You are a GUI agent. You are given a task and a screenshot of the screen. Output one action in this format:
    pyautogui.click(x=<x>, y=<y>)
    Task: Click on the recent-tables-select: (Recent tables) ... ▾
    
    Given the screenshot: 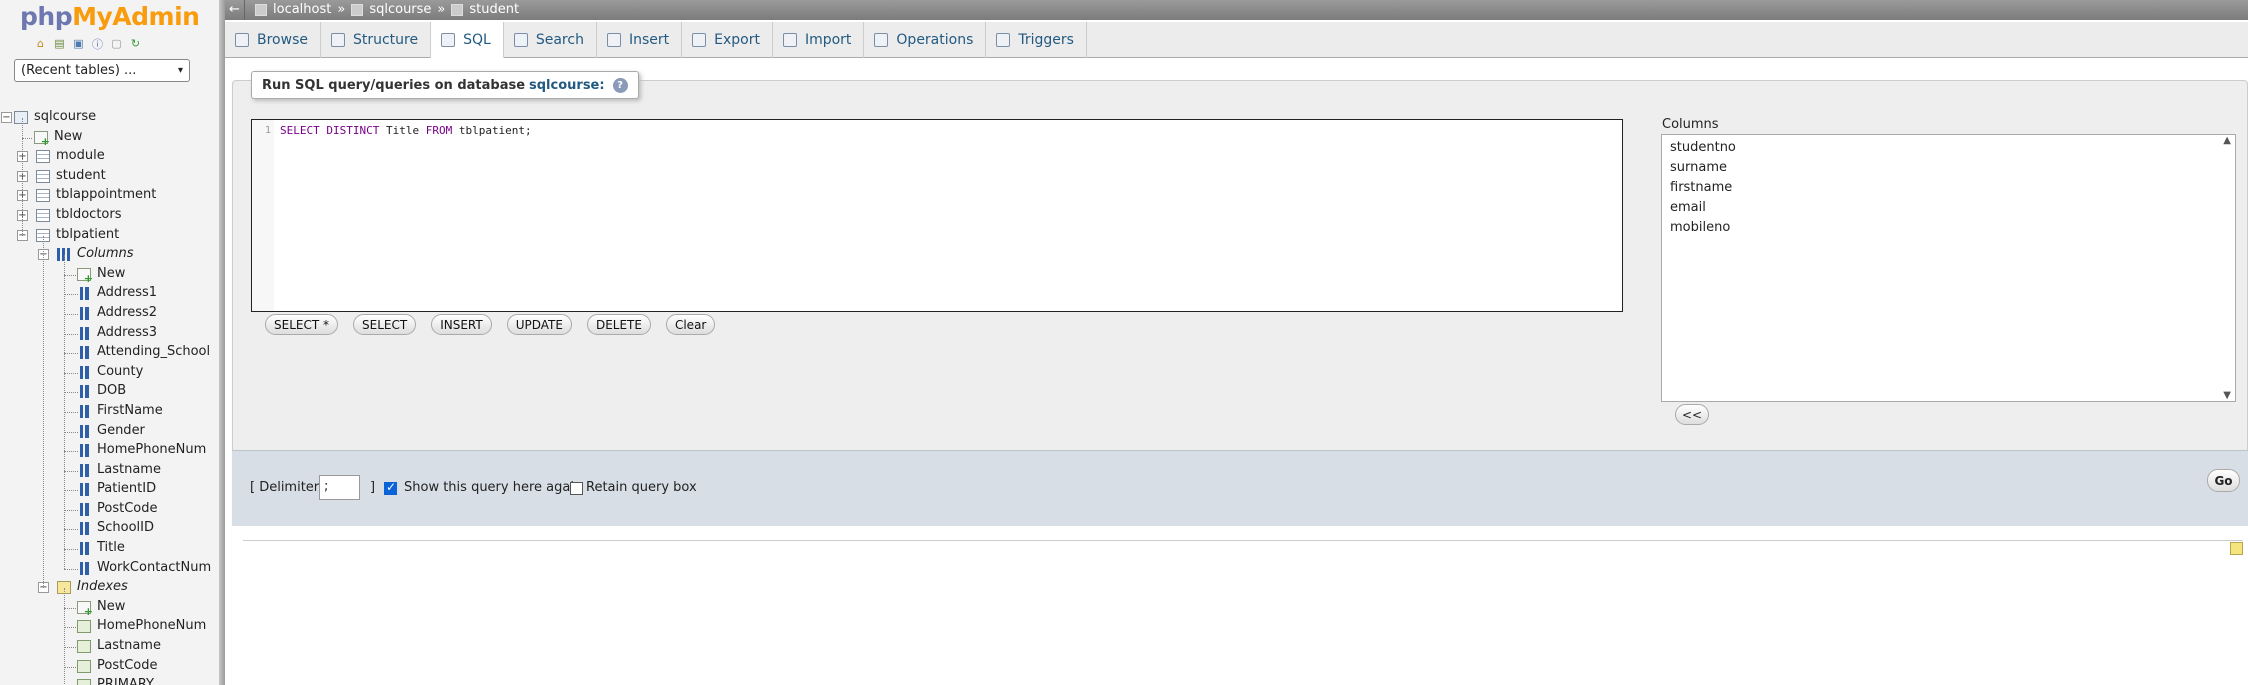 What is the action you would take?
    pyautogui.click(x=102, y=70)
    